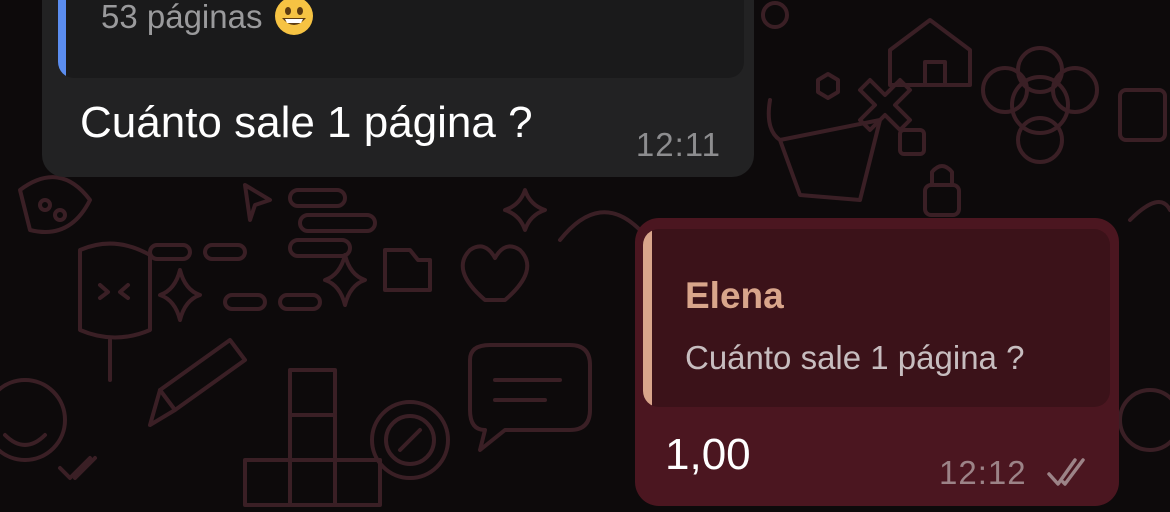 The height and width of the screenshot is (512, 1170). What do you see at coordinates (1066, 472) in the screenshot?
I see `double-check-icon` at bounding box center [1066, 472].